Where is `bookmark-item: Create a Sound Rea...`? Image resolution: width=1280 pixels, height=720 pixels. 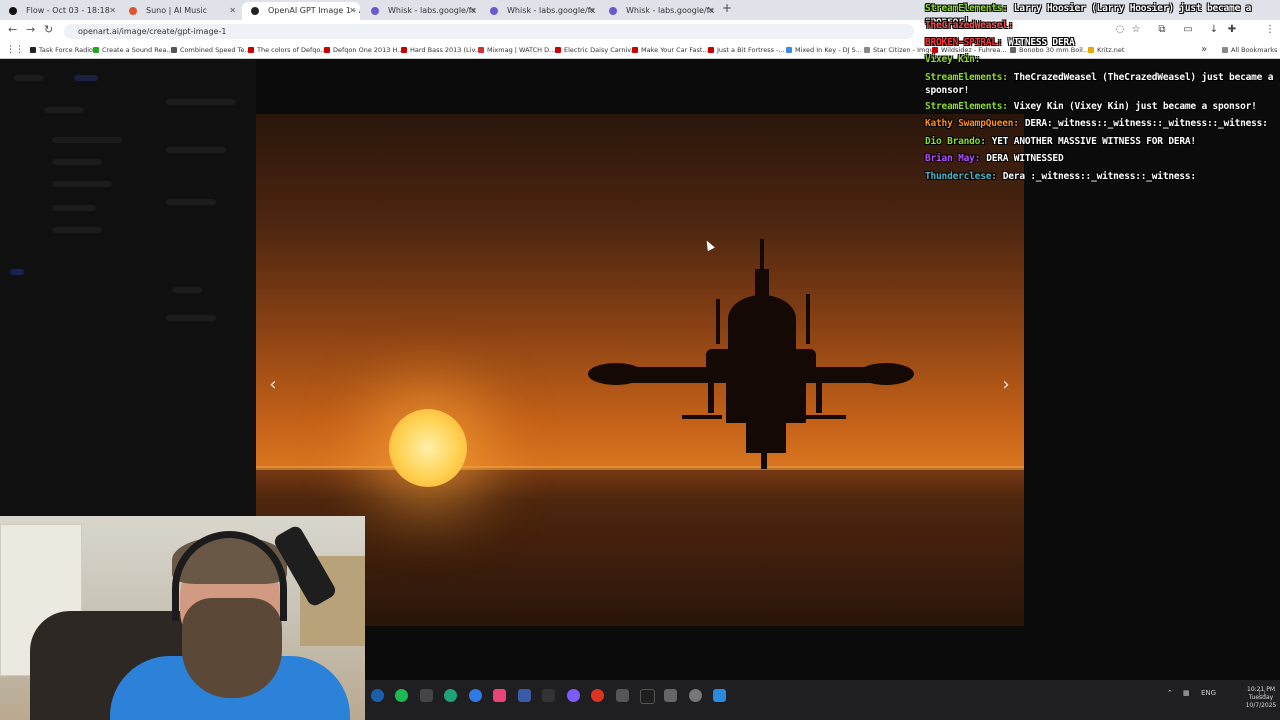
bookmark-item: Create a Sound Rea... is located at coordinates (133, 50).